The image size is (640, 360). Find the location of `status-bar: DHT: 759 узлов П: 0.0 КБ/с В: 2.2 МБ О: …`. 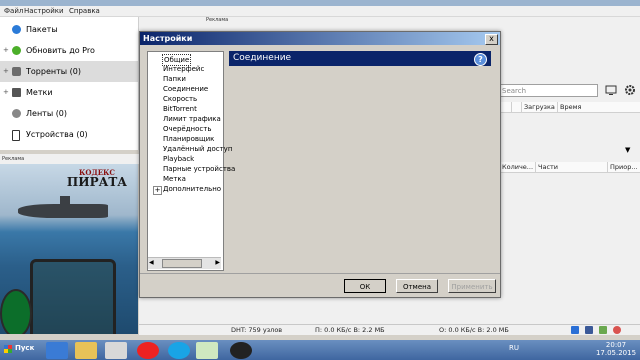

status-bar: DHT: 759 узлов П: 0.0 КБ/с В: 2.2 МБ О: … is located at coordinates (389, 329).